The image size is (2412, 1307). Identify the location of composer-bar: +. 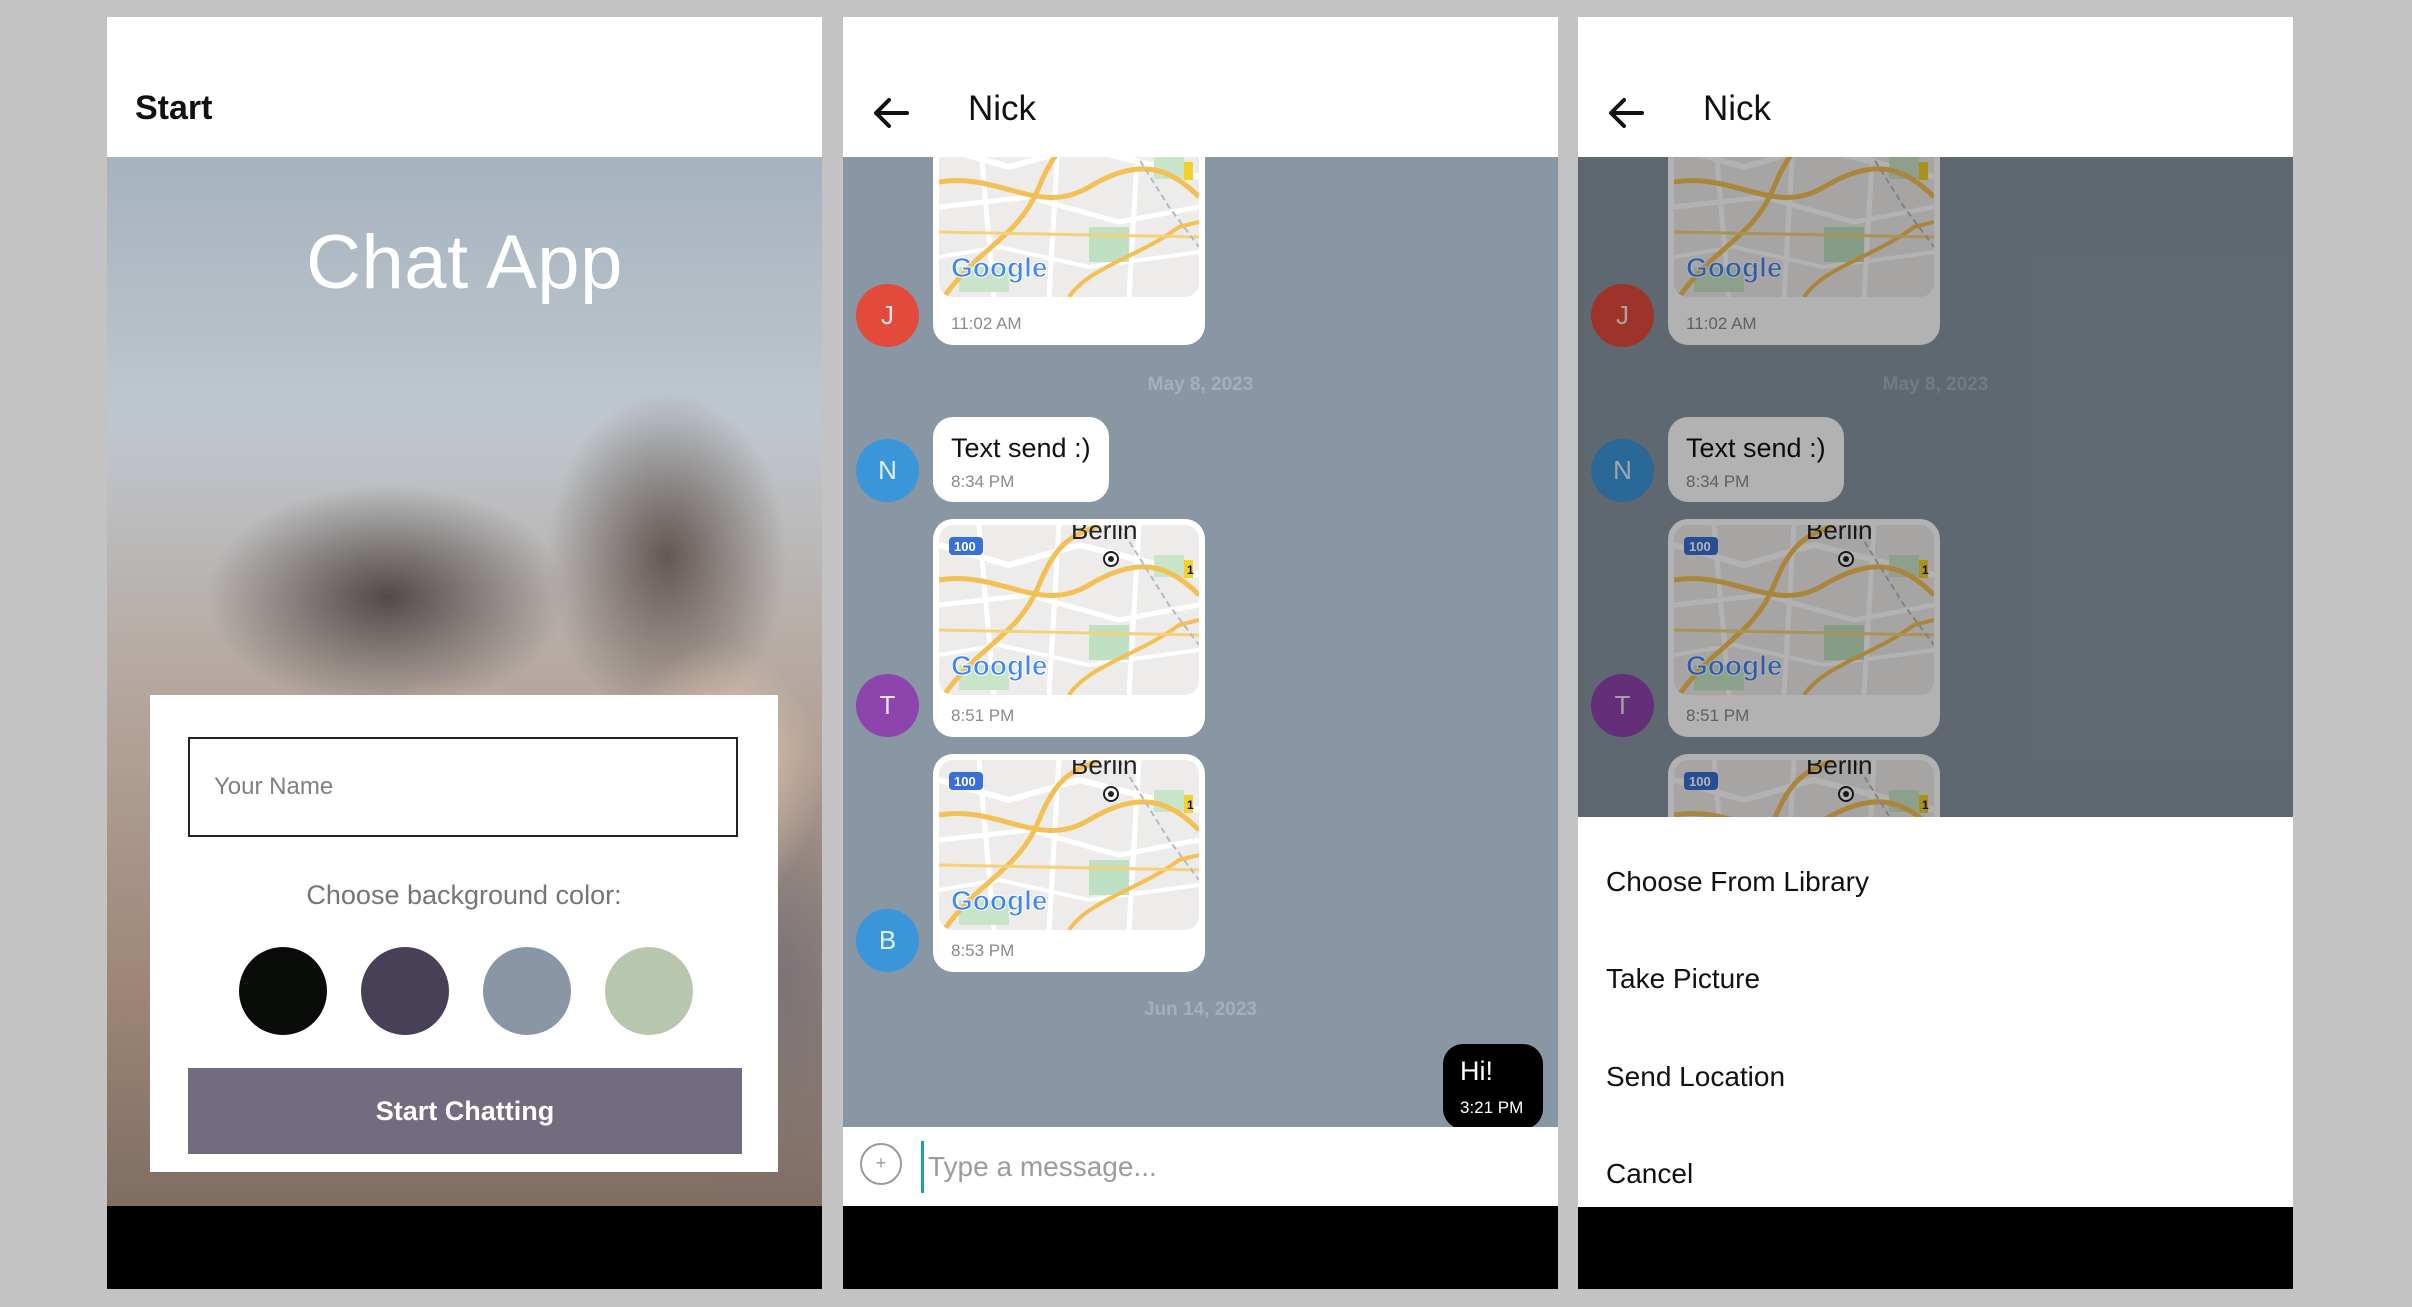
(1200, 1167).